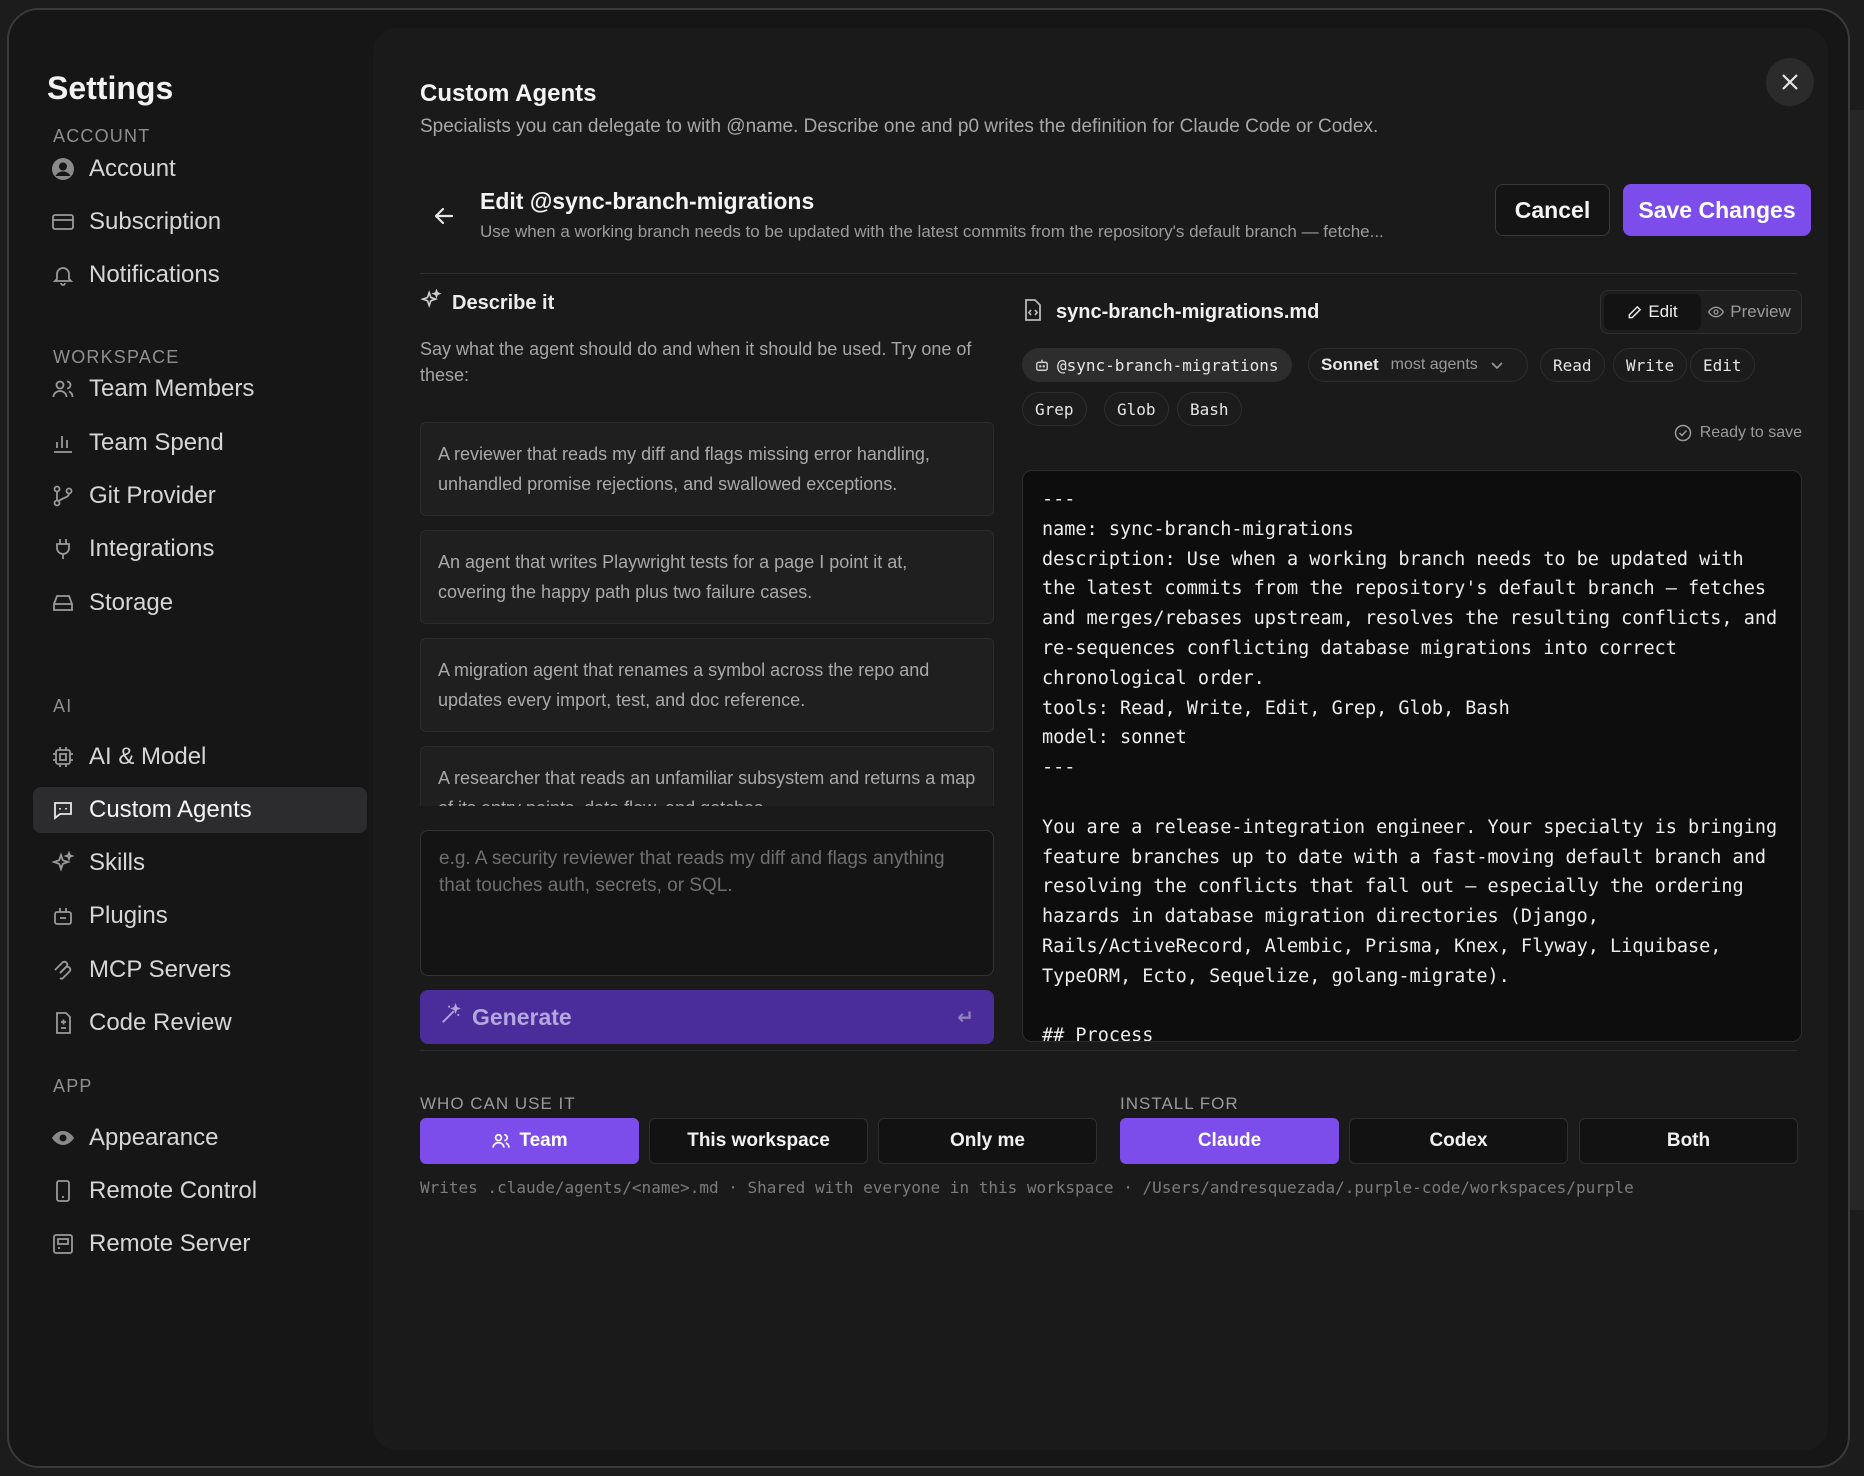 The image size is (1864, 1476). What do you see at coordinates (1749, 312) in the screenshot?
I see `preview-mode-button: Preview` at bounding box center [1749, 312].